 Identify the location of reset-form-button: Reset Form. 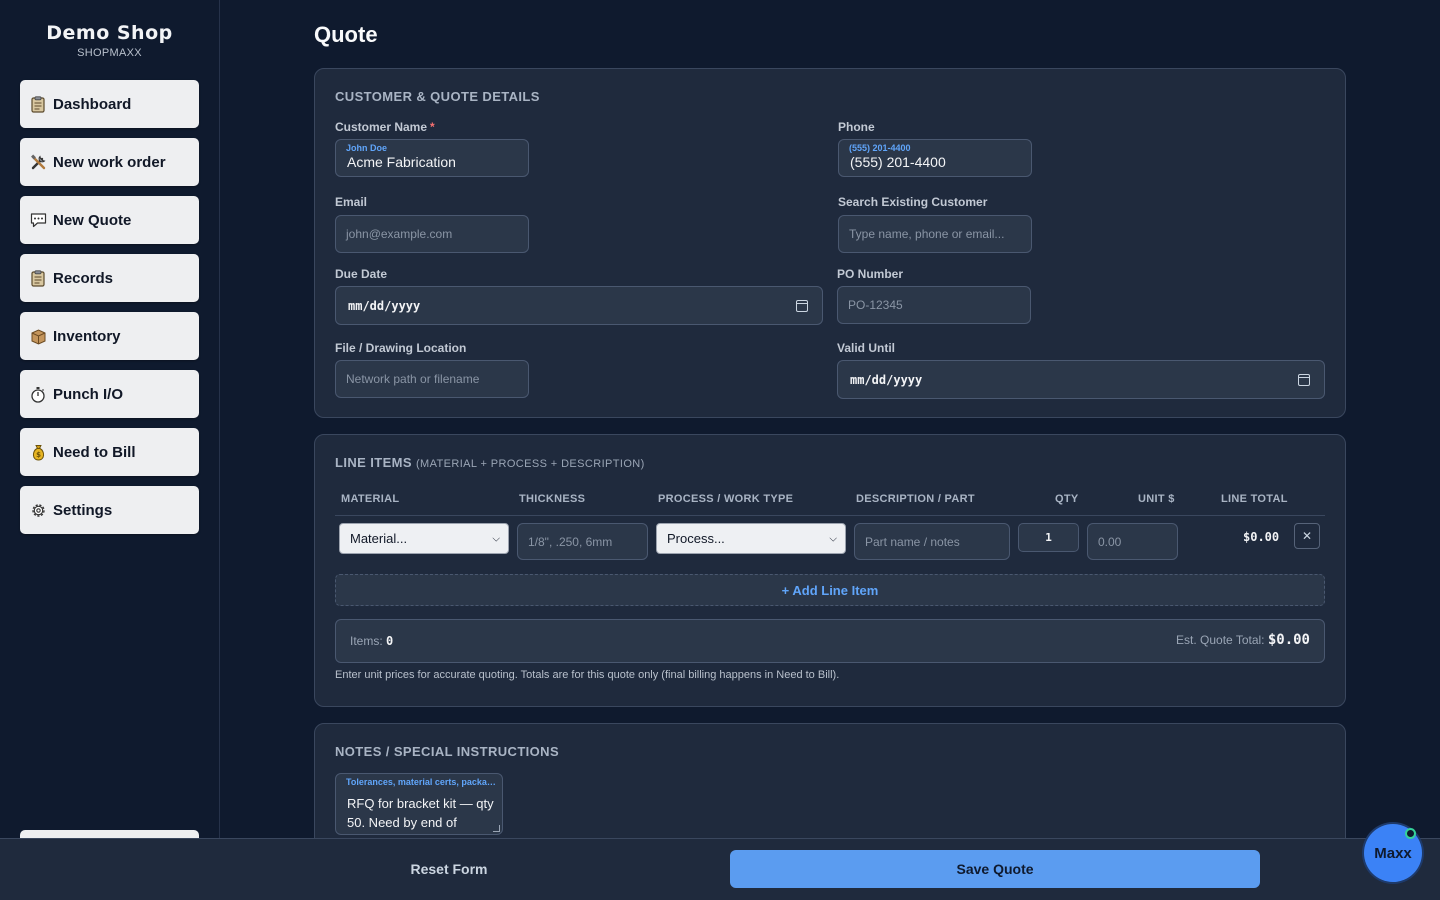
(449, 869).